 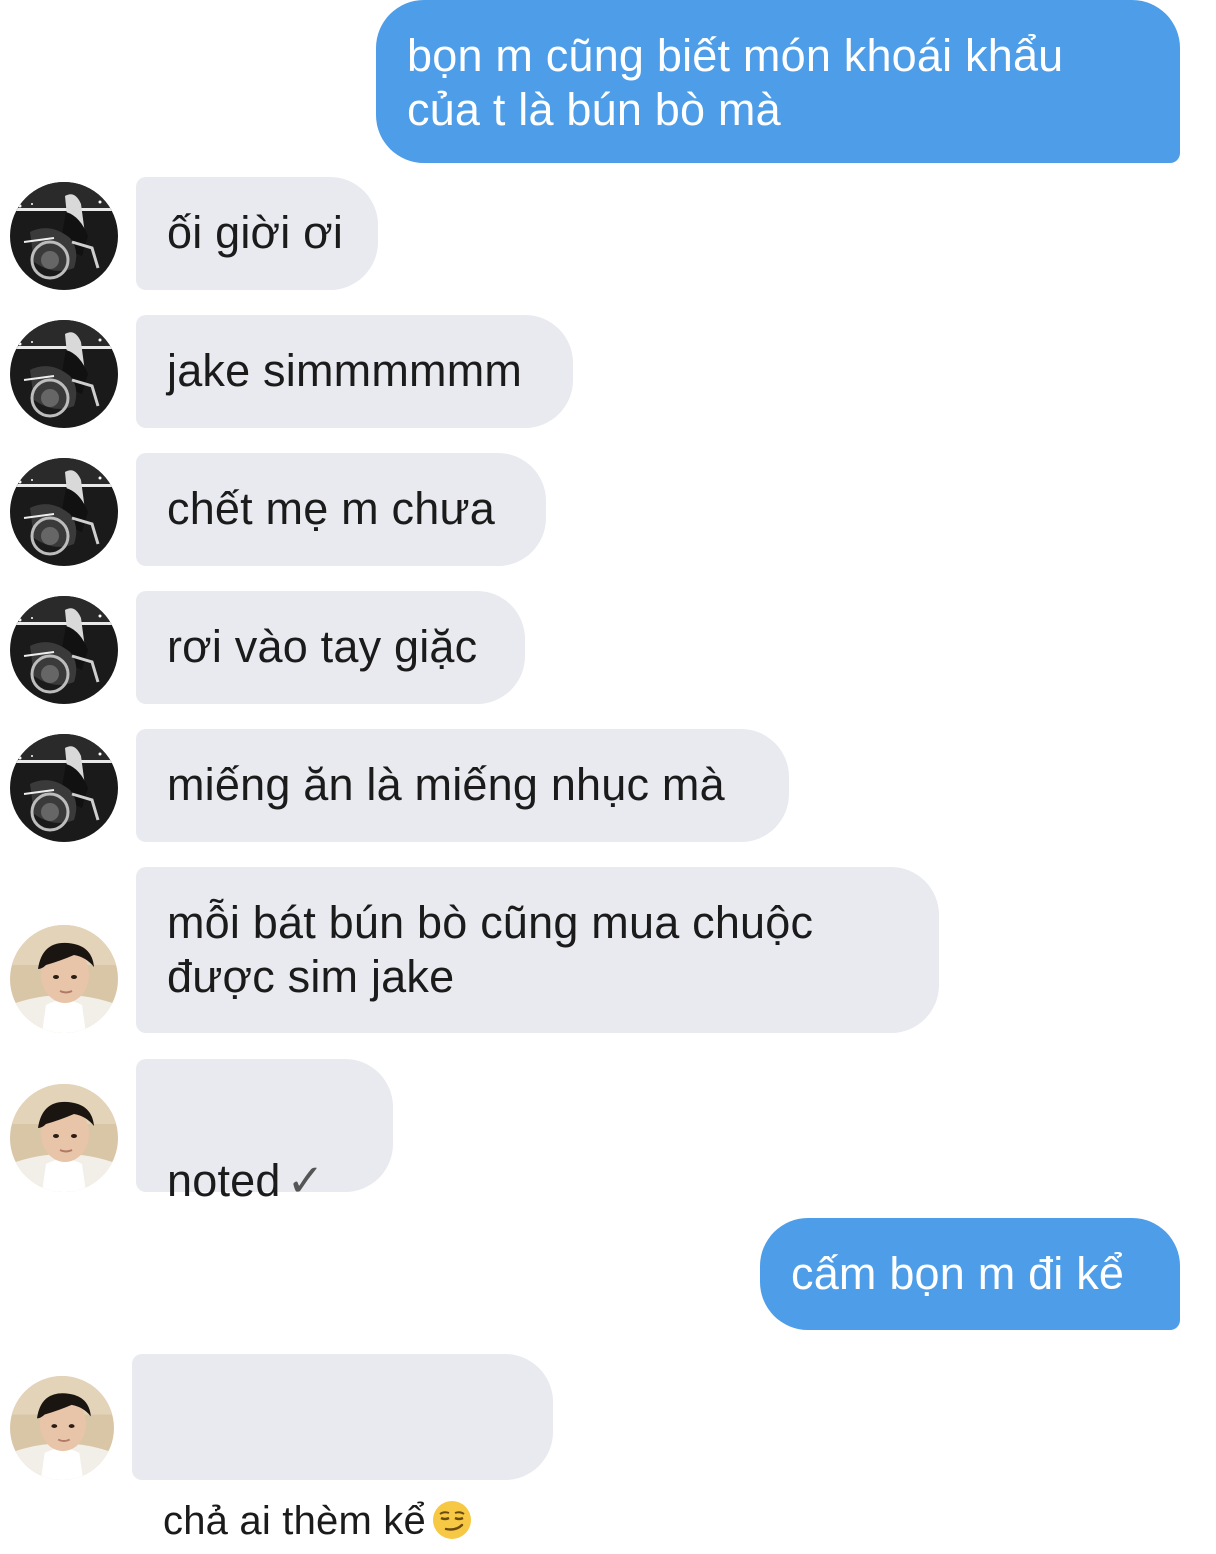 I want to click on message-bubble-incoming: noted ✓, so click(x=264, y=1132).